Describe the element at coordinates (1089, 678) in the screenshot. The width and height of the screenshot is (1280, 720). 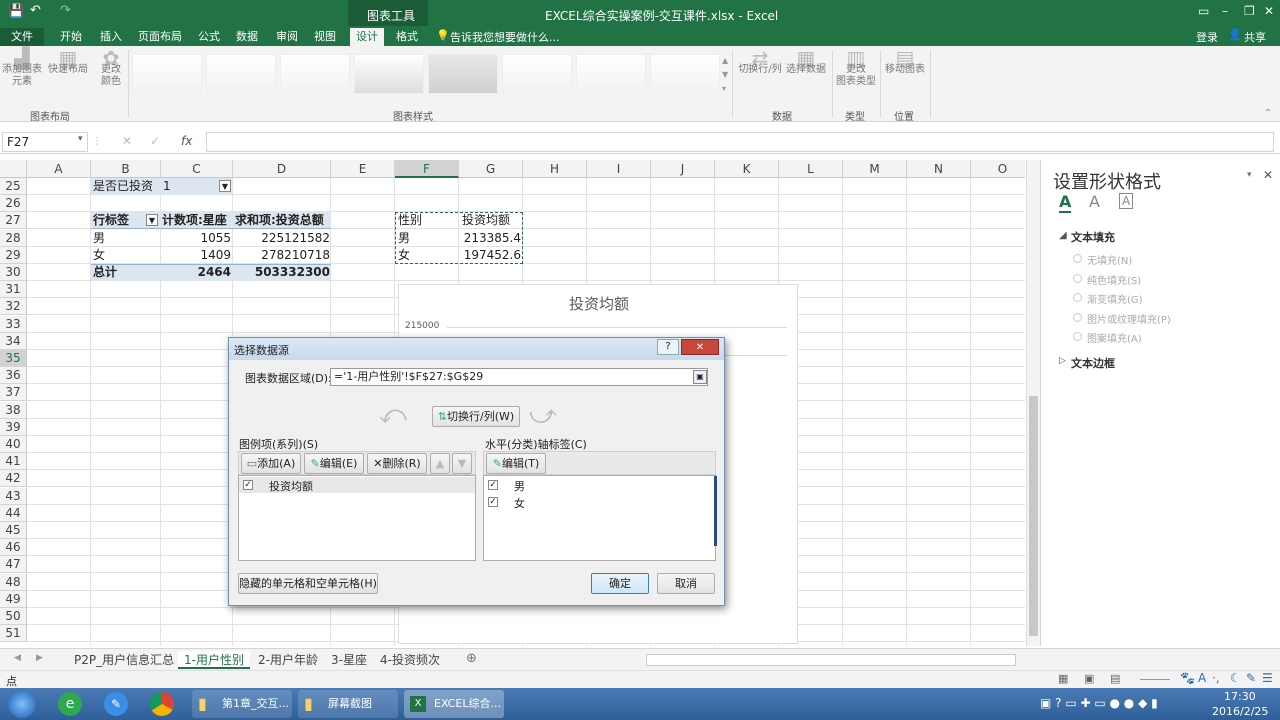
I see `page-layout-view-icon: ▣` at that location.